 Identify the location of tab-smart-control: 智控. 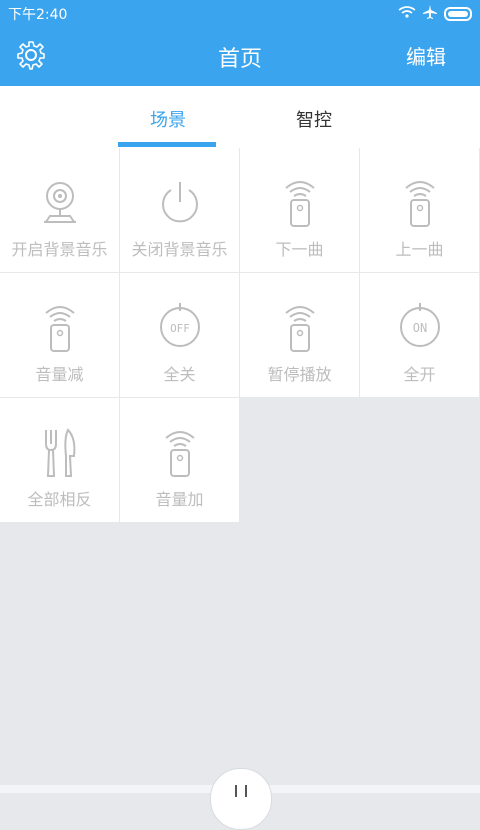
(314, 119).